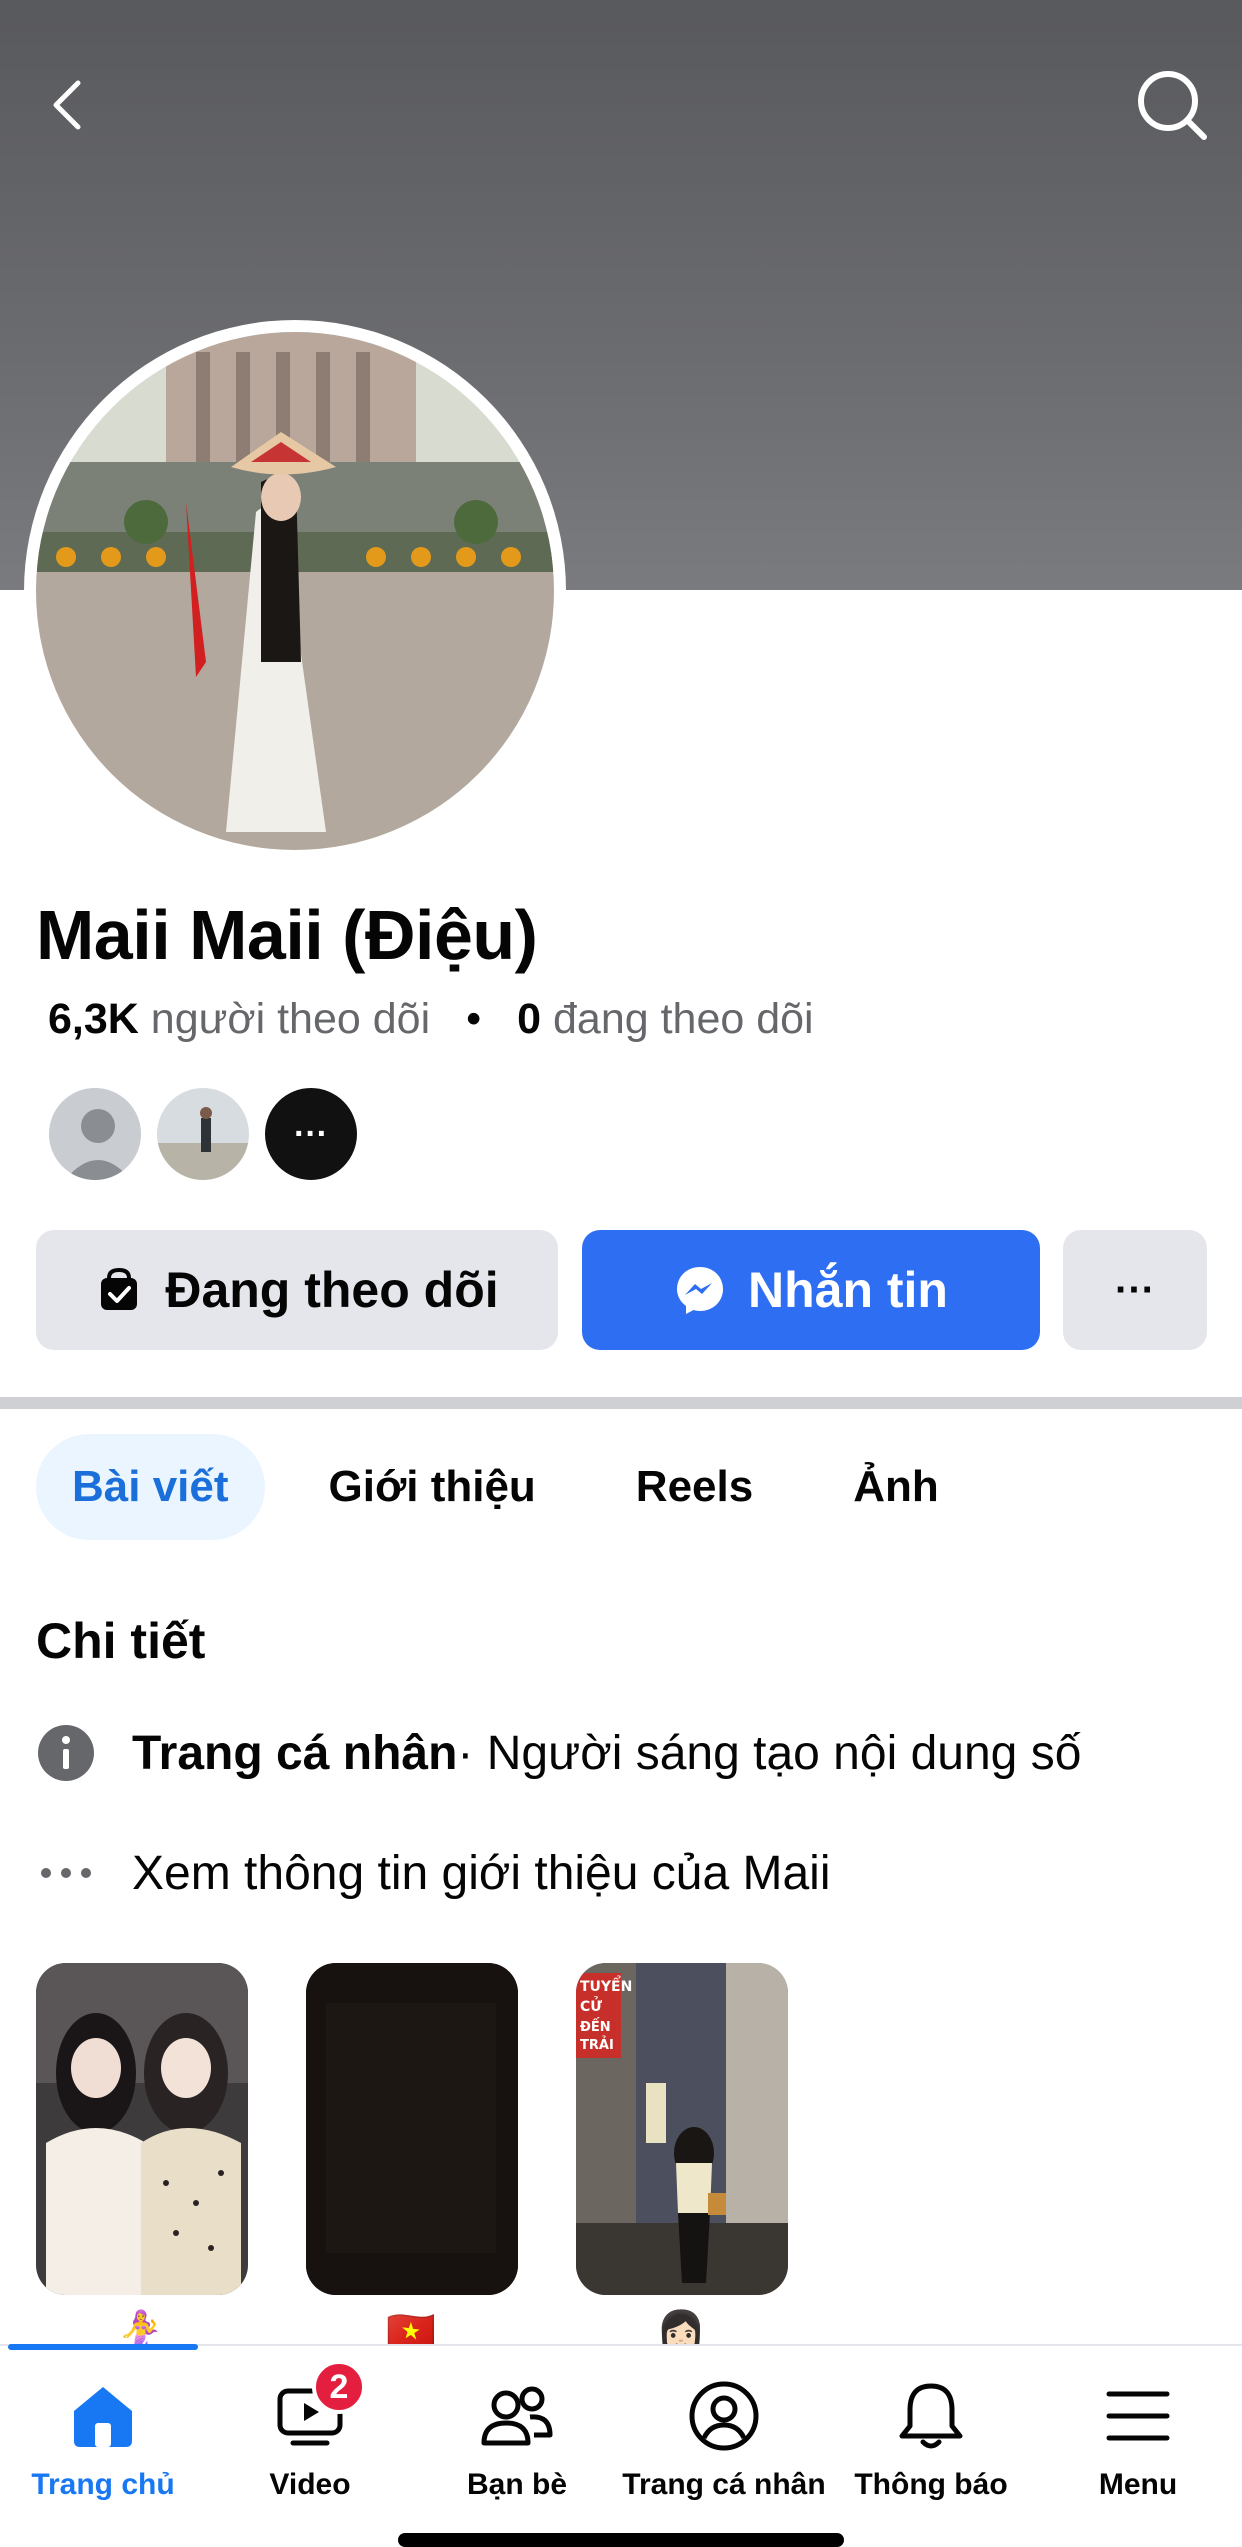  Describe the element at coordinates (103, 2347) in the screenshot. I see `active-tab-indicator` at that location.